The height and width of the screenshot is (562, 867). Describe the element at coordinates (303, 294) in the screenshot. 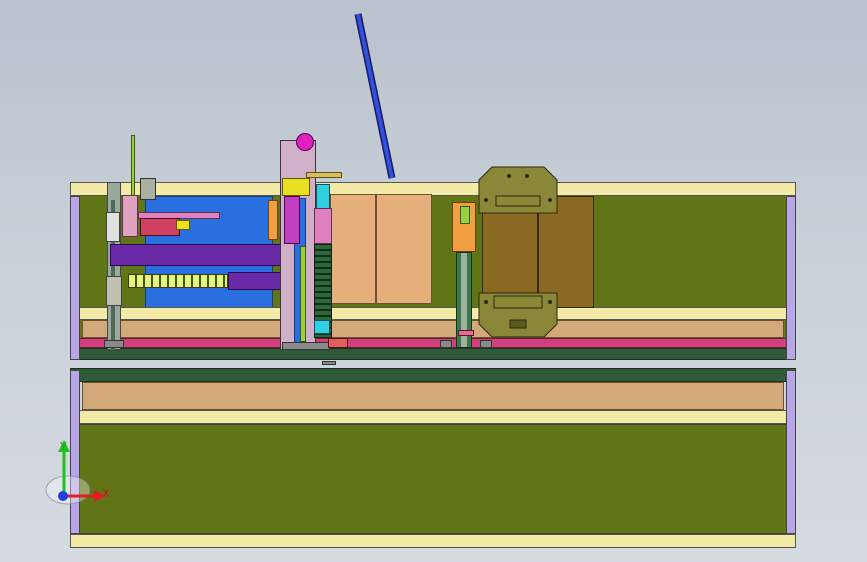

I see `center-tower-green` at that location.